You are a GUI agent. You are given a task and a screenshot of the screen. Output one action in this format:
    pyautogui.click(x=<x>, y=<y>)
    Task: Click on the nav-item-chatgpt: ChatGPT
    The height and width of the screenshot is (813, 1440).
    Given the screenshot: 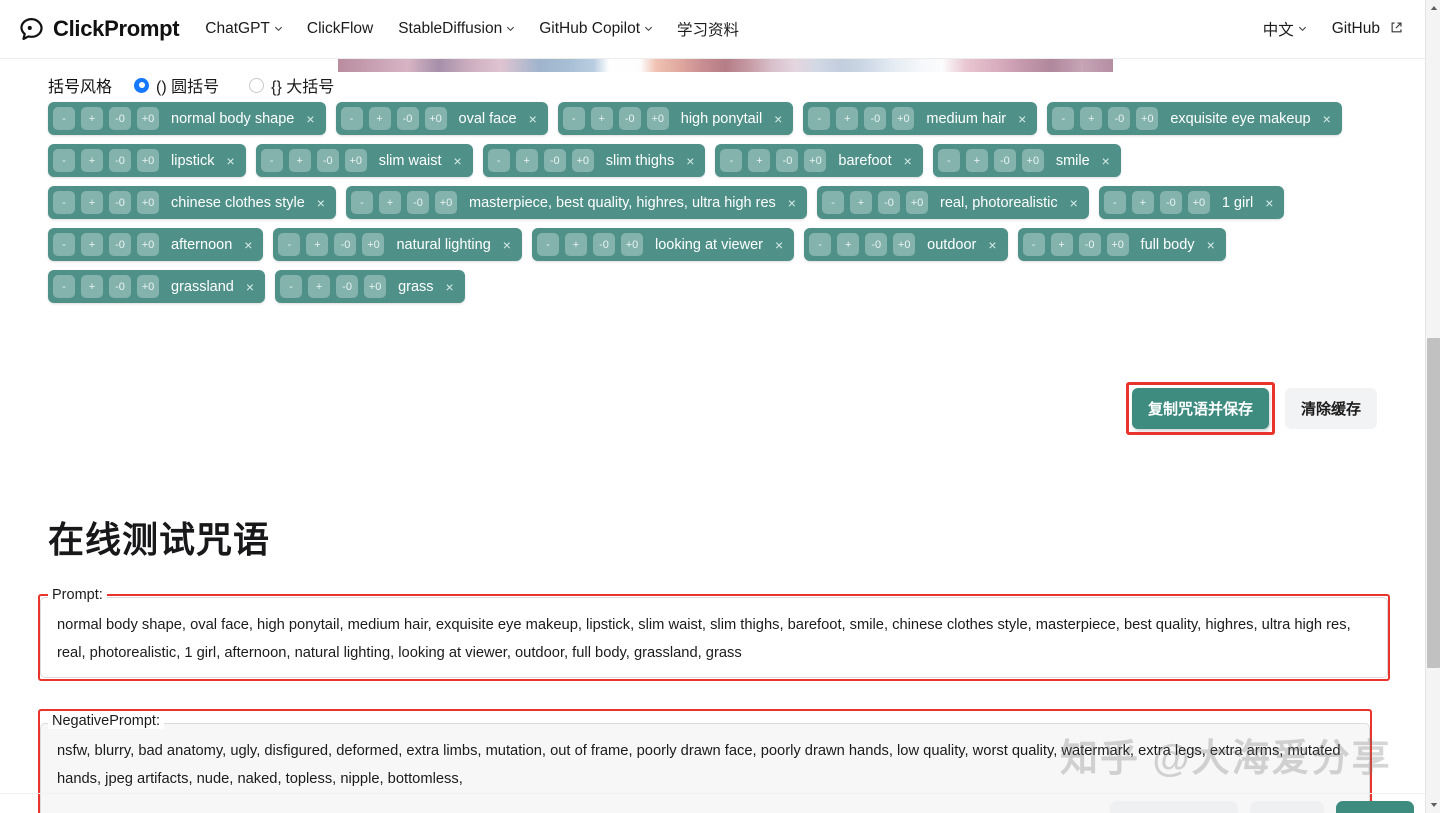 What is the action you would take?
    pyautogui.click(x=243, y=29)
    